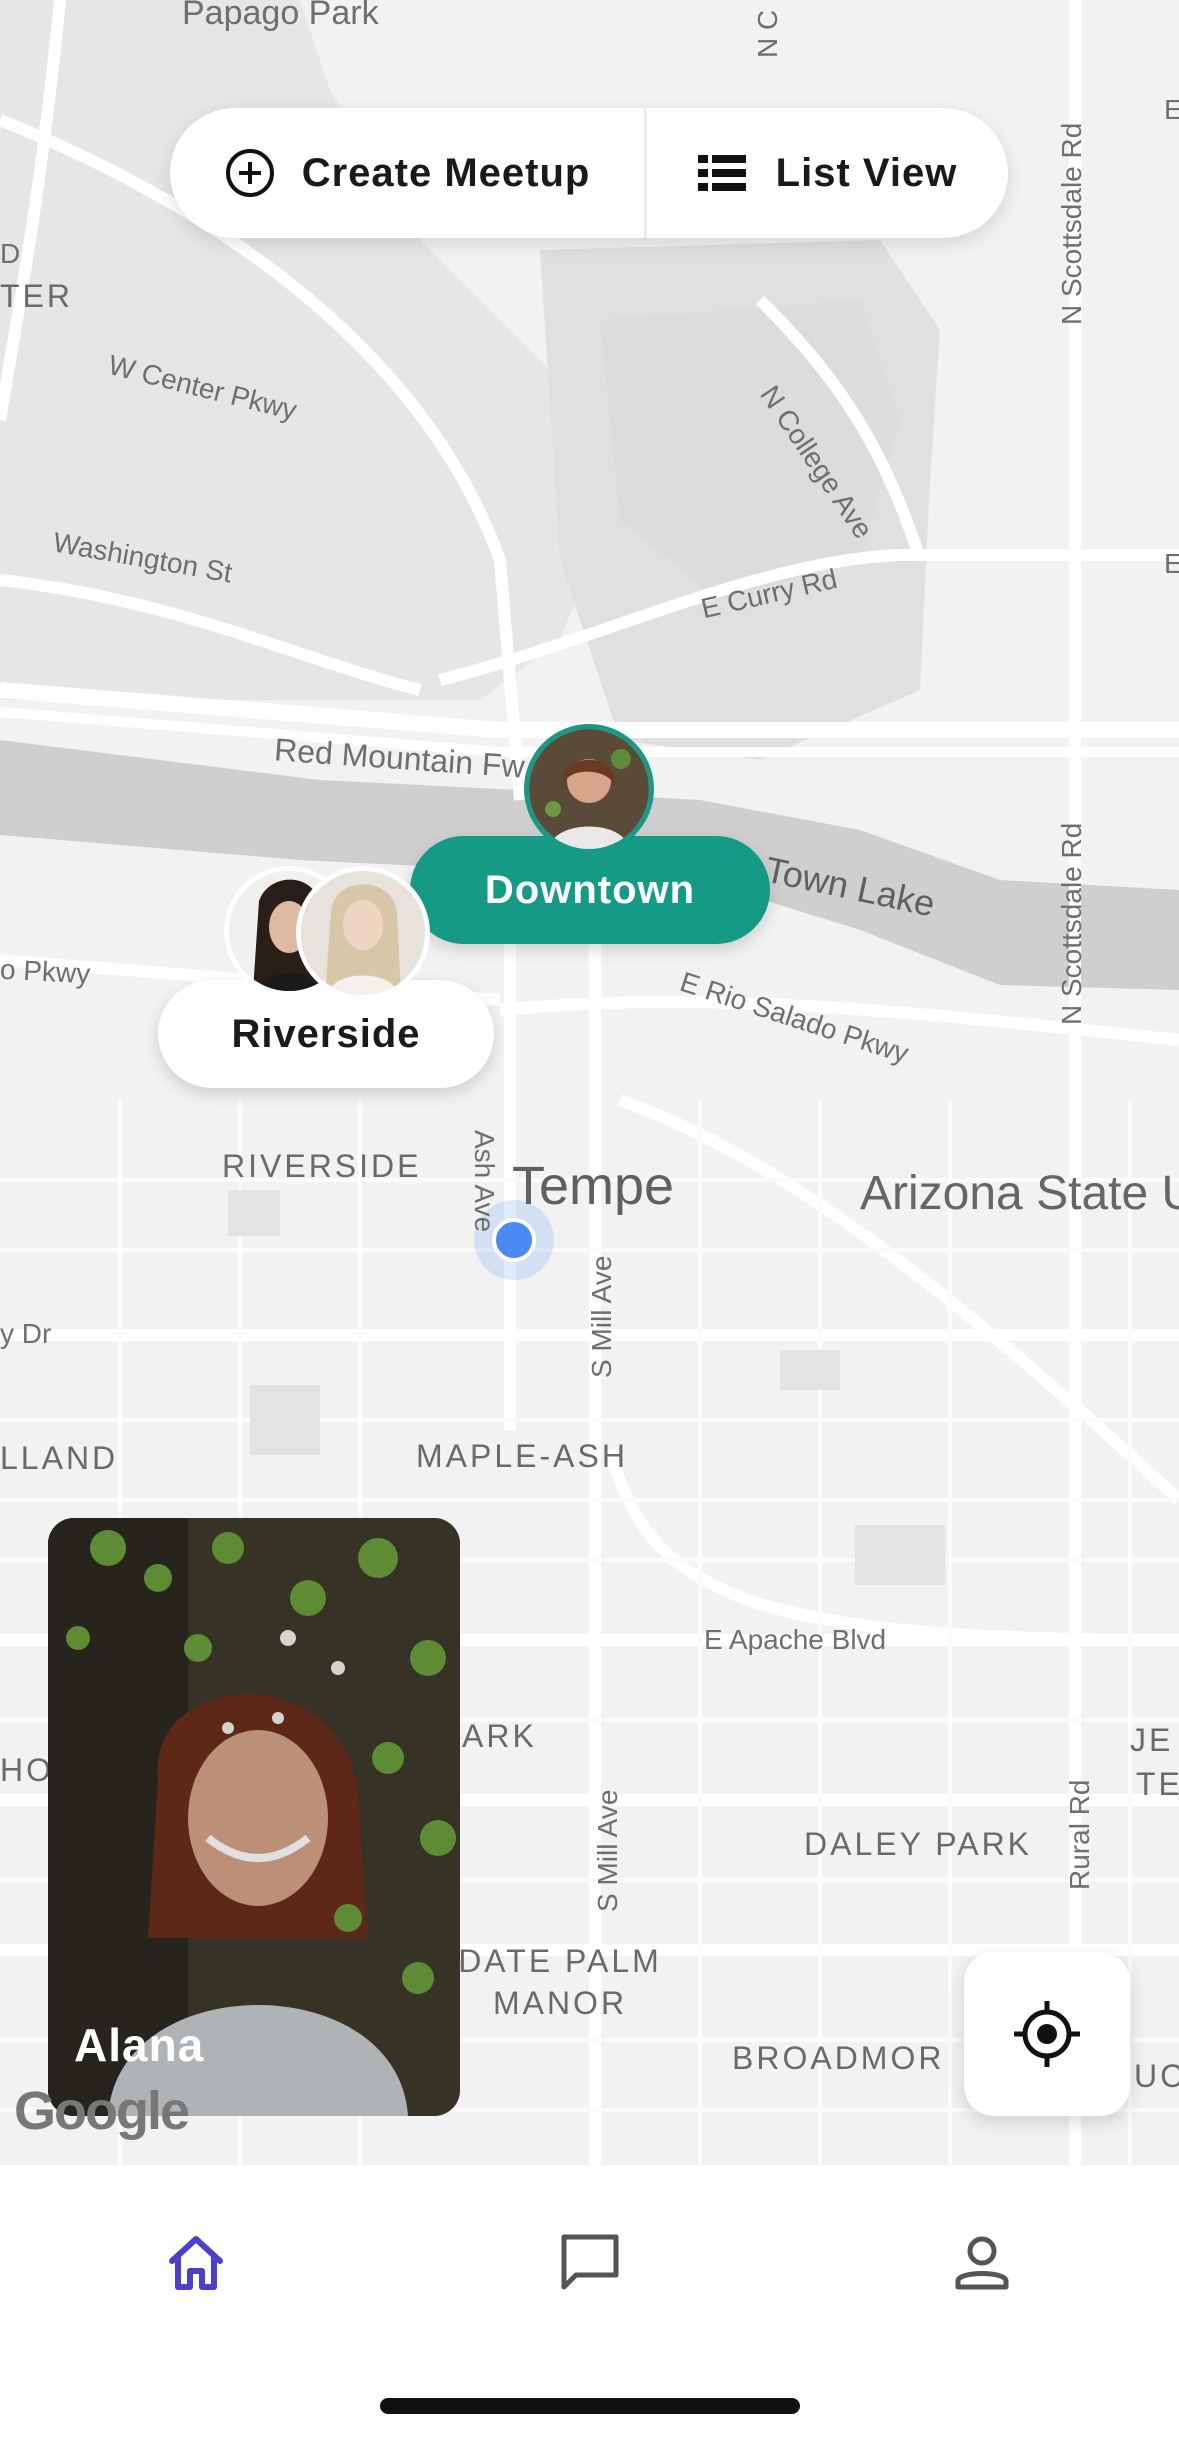  Describe the element at coordinates (26, 1333) in the screenshot. I see `map-label: y Dr` at that location.